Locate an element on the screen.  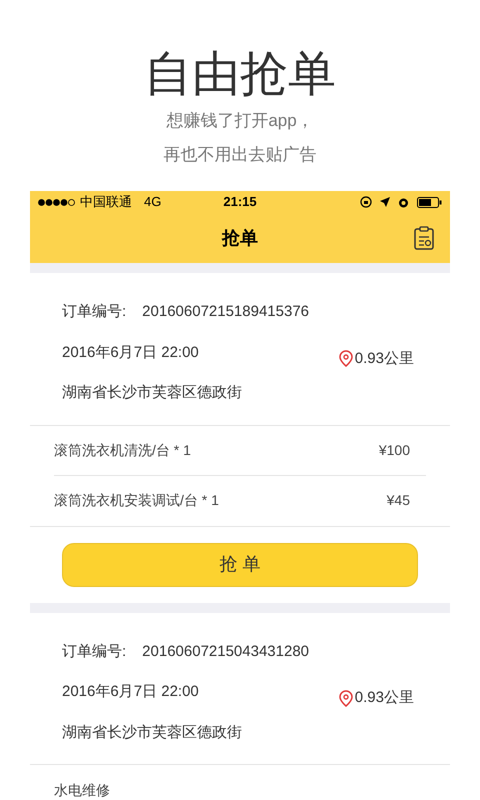
alarm-icon is located at coordinates (403, 202).